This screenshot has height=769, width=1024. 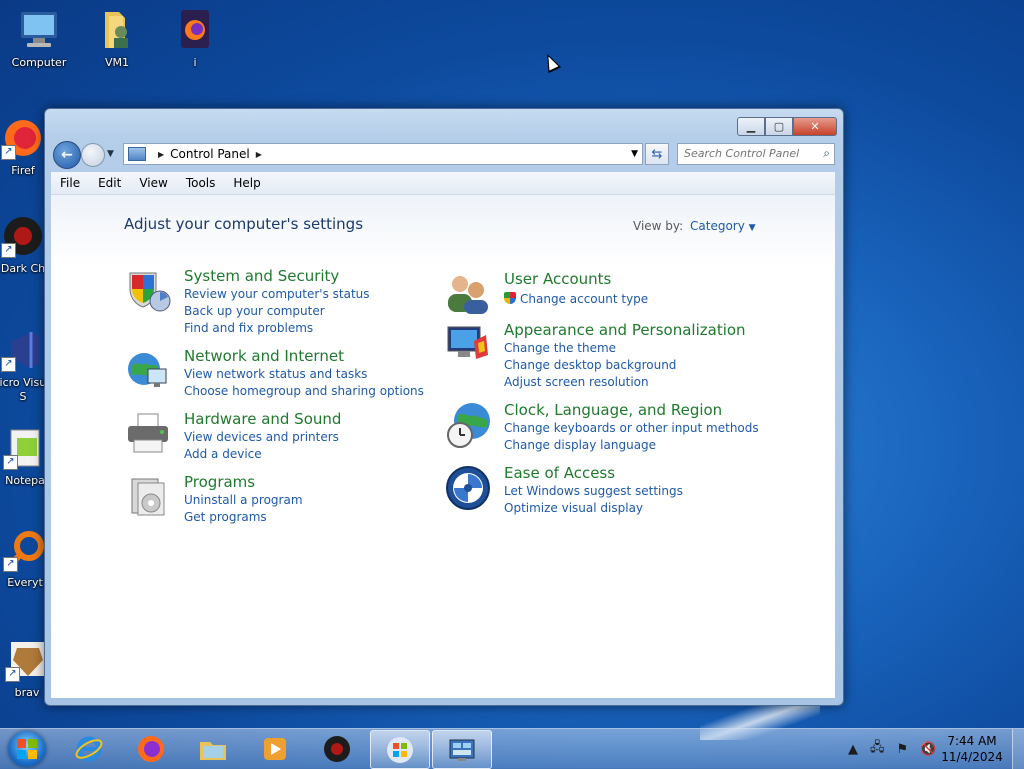 What do you see at coordinates (261, 276) in the screenshot?
I see `category-title: System and Security` at bounding box center [261, 276].